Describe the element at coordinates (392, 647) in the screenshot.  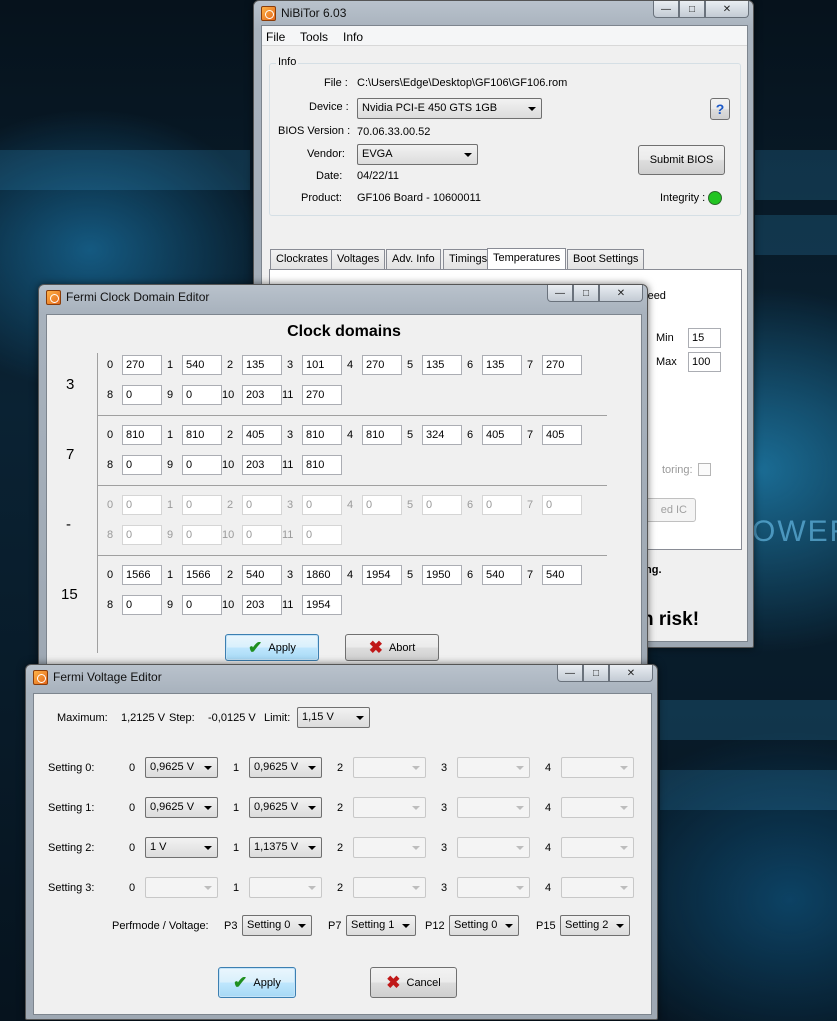
I see `clock-abort-button: ✖ Abort` at that location.